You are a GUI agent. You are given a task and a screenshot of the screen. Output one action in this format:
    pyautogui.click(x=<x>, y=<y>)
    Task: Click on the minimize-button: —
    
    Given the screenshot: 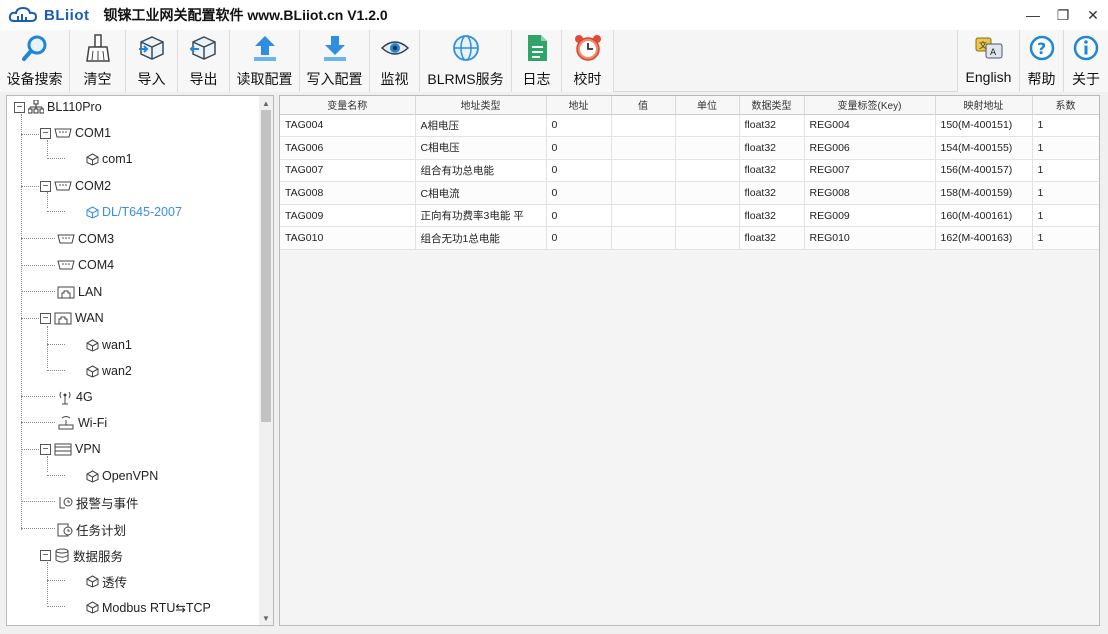 What is the action you would take?
    pyautogui.click(x=1033, y=15)
    